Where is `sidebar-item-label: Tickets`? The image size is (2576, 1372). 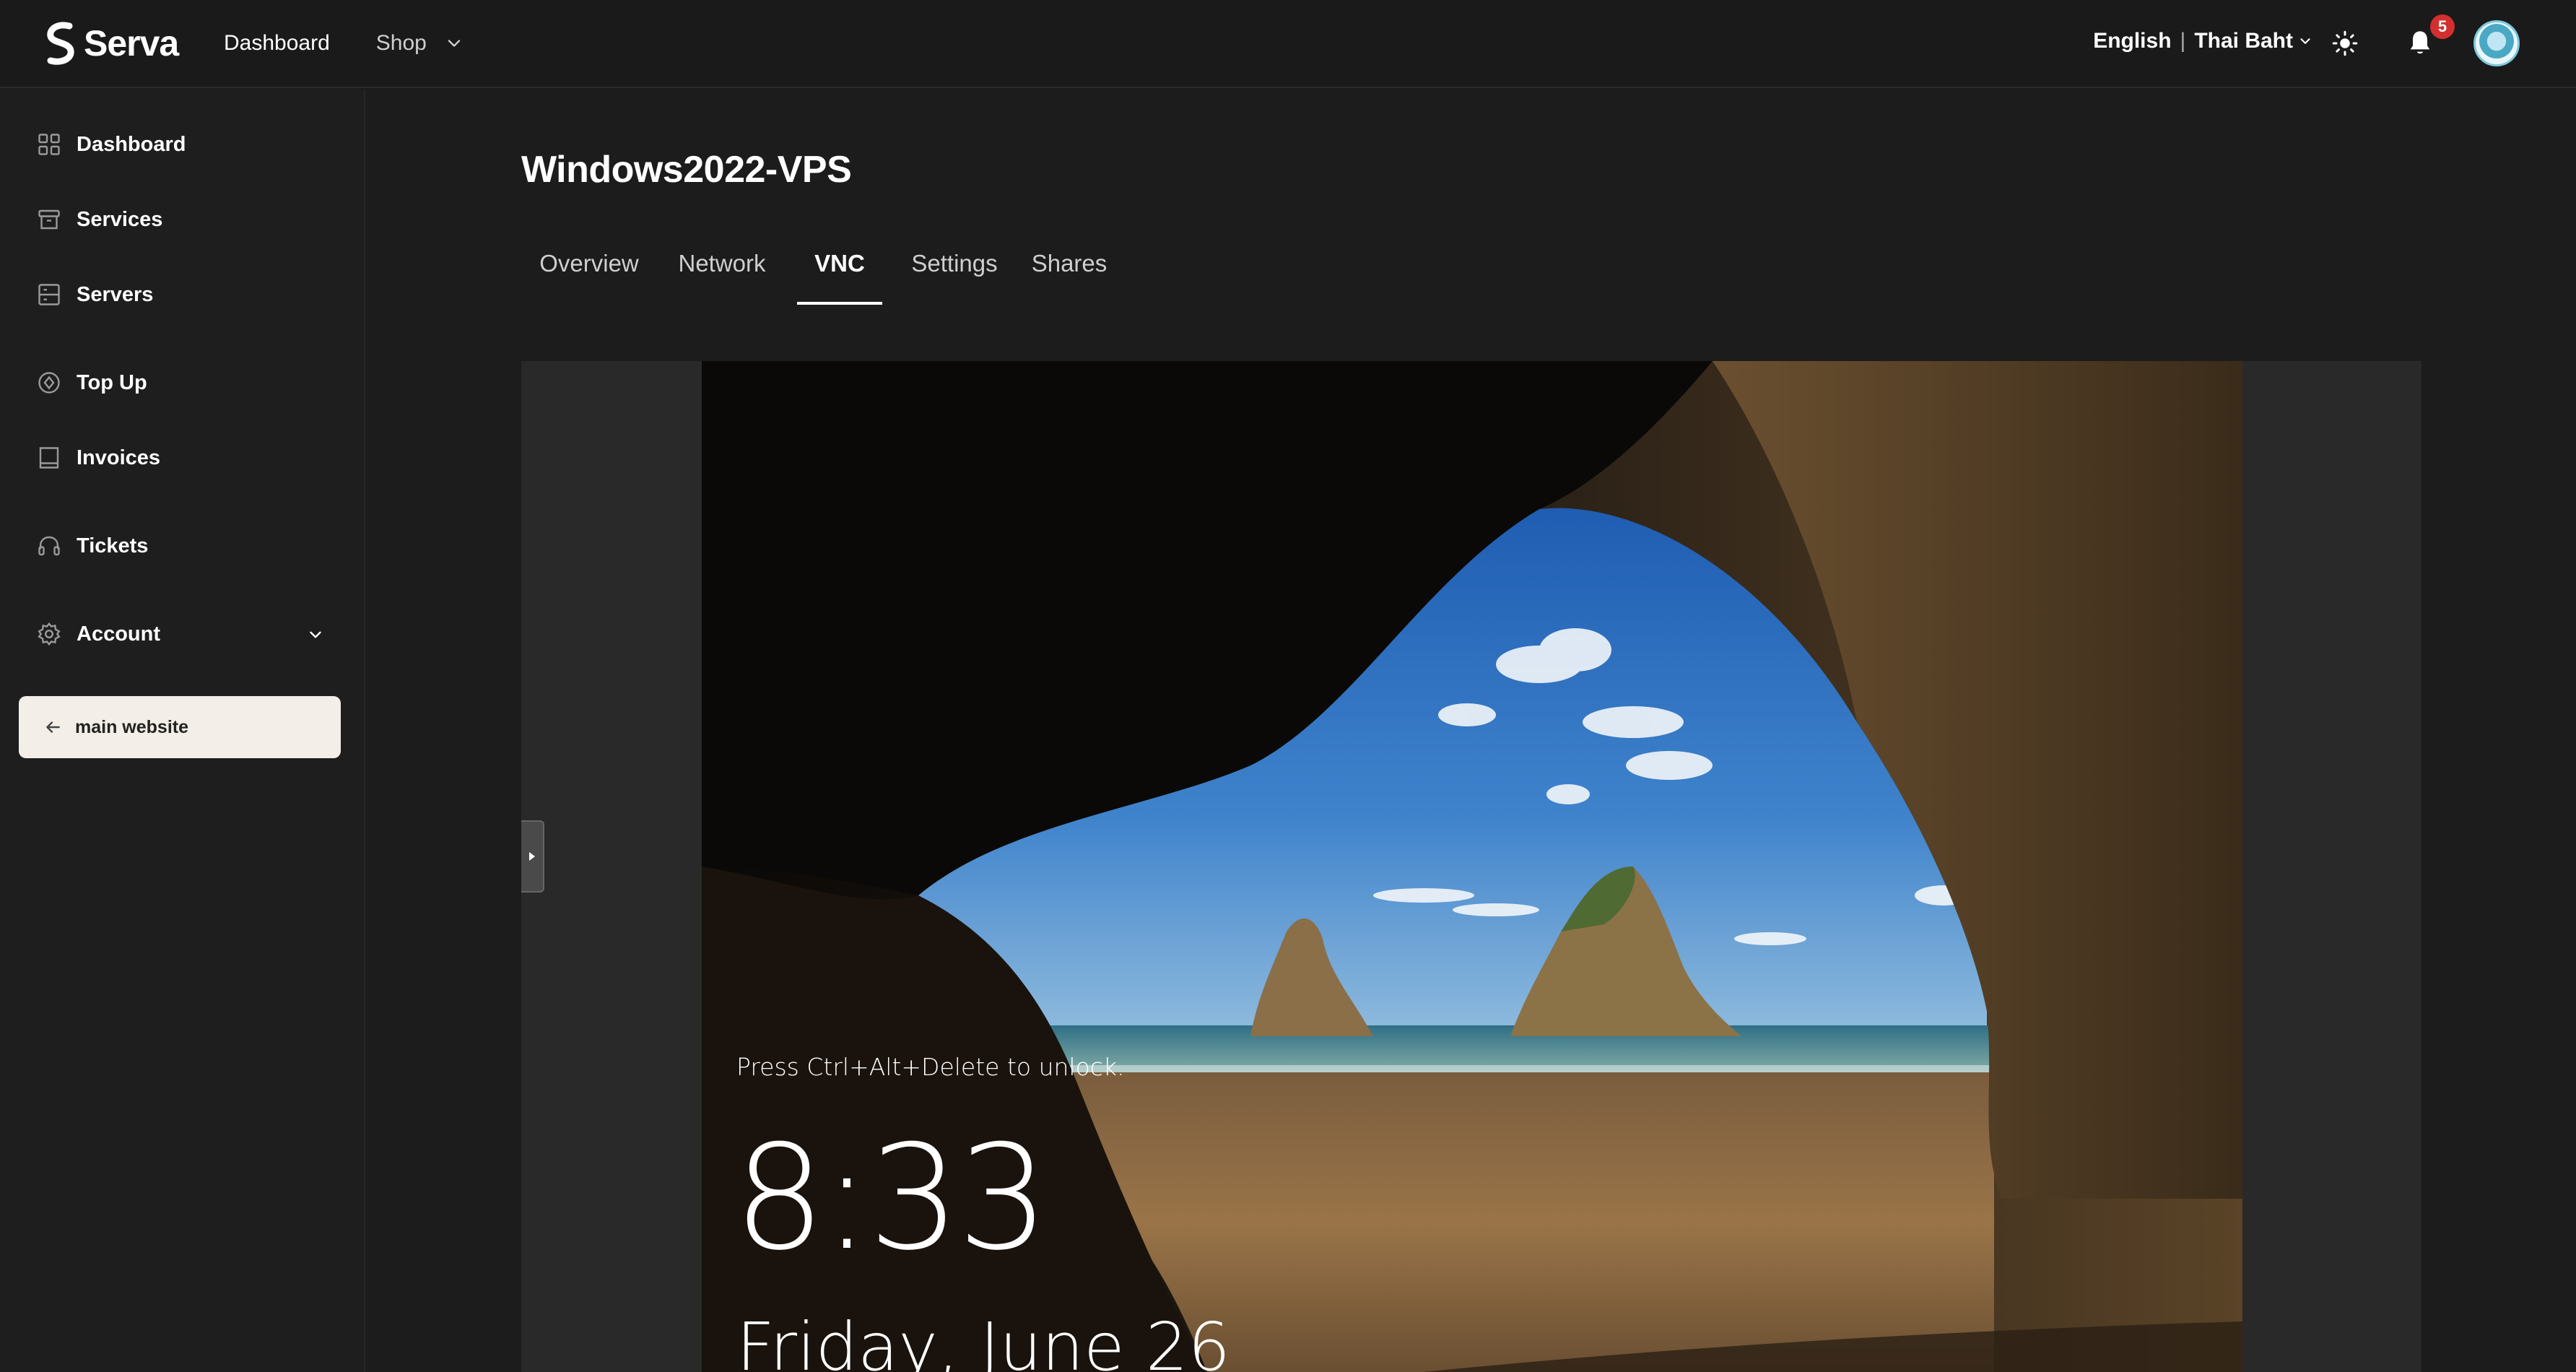 sidebar-item-label: Tickets is located at coordinates (113, 545).